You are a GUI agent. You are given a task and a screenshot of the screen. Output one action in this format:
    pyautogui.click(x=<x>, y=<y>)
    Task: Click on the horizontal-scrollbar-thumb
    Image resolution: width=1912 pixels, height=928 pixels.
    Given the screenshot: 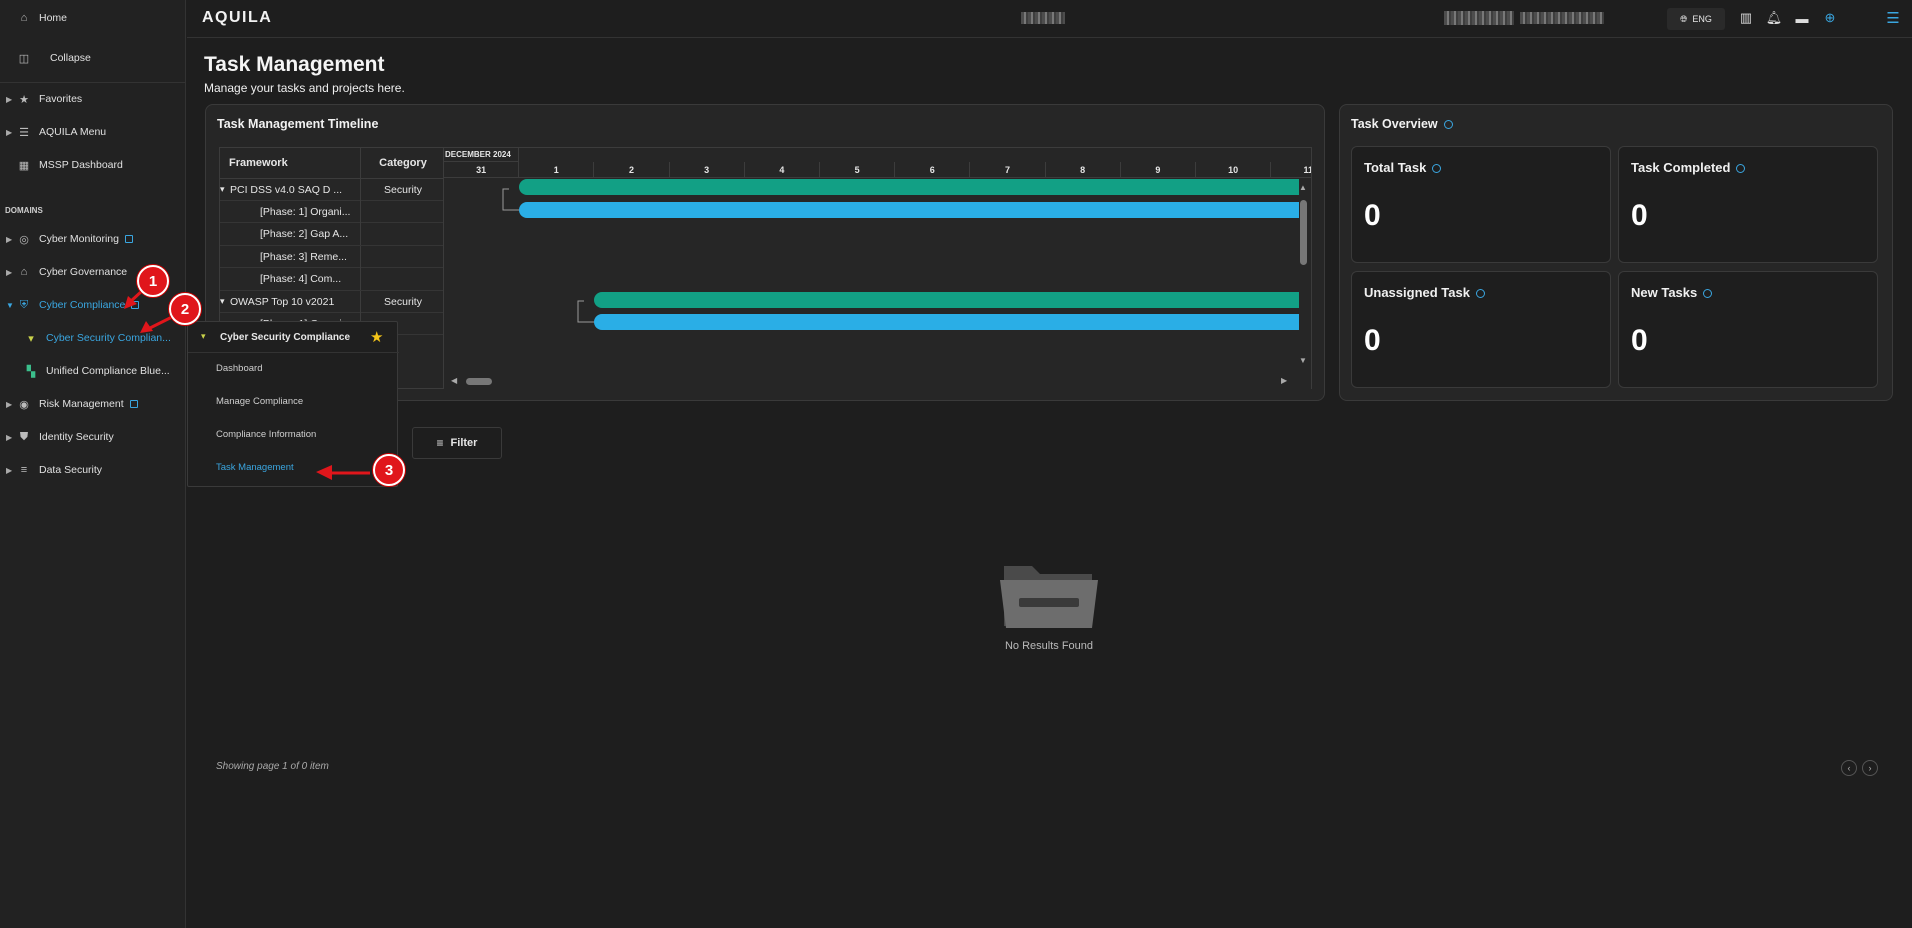 What is the action you would take?
    pyautogui.click(x=479, y=381)
    